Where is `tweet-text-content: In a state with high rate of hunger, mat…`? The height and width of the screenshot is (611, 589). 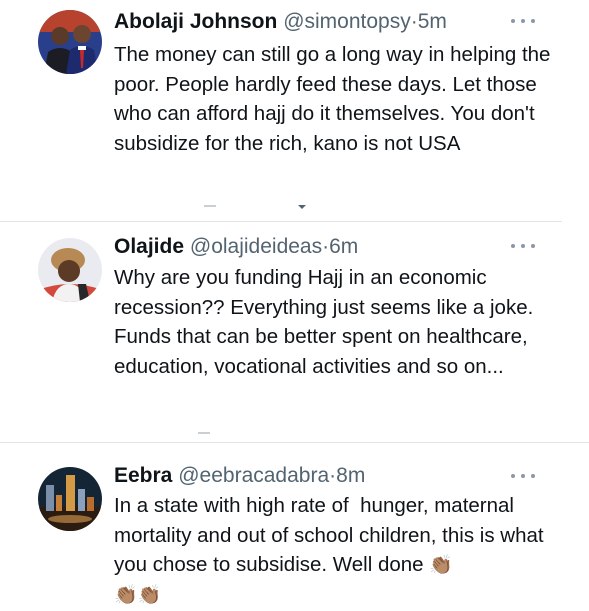 tweet-text-content: In a state with high rate of hunger, mat… is located at coordinates (332, 535).